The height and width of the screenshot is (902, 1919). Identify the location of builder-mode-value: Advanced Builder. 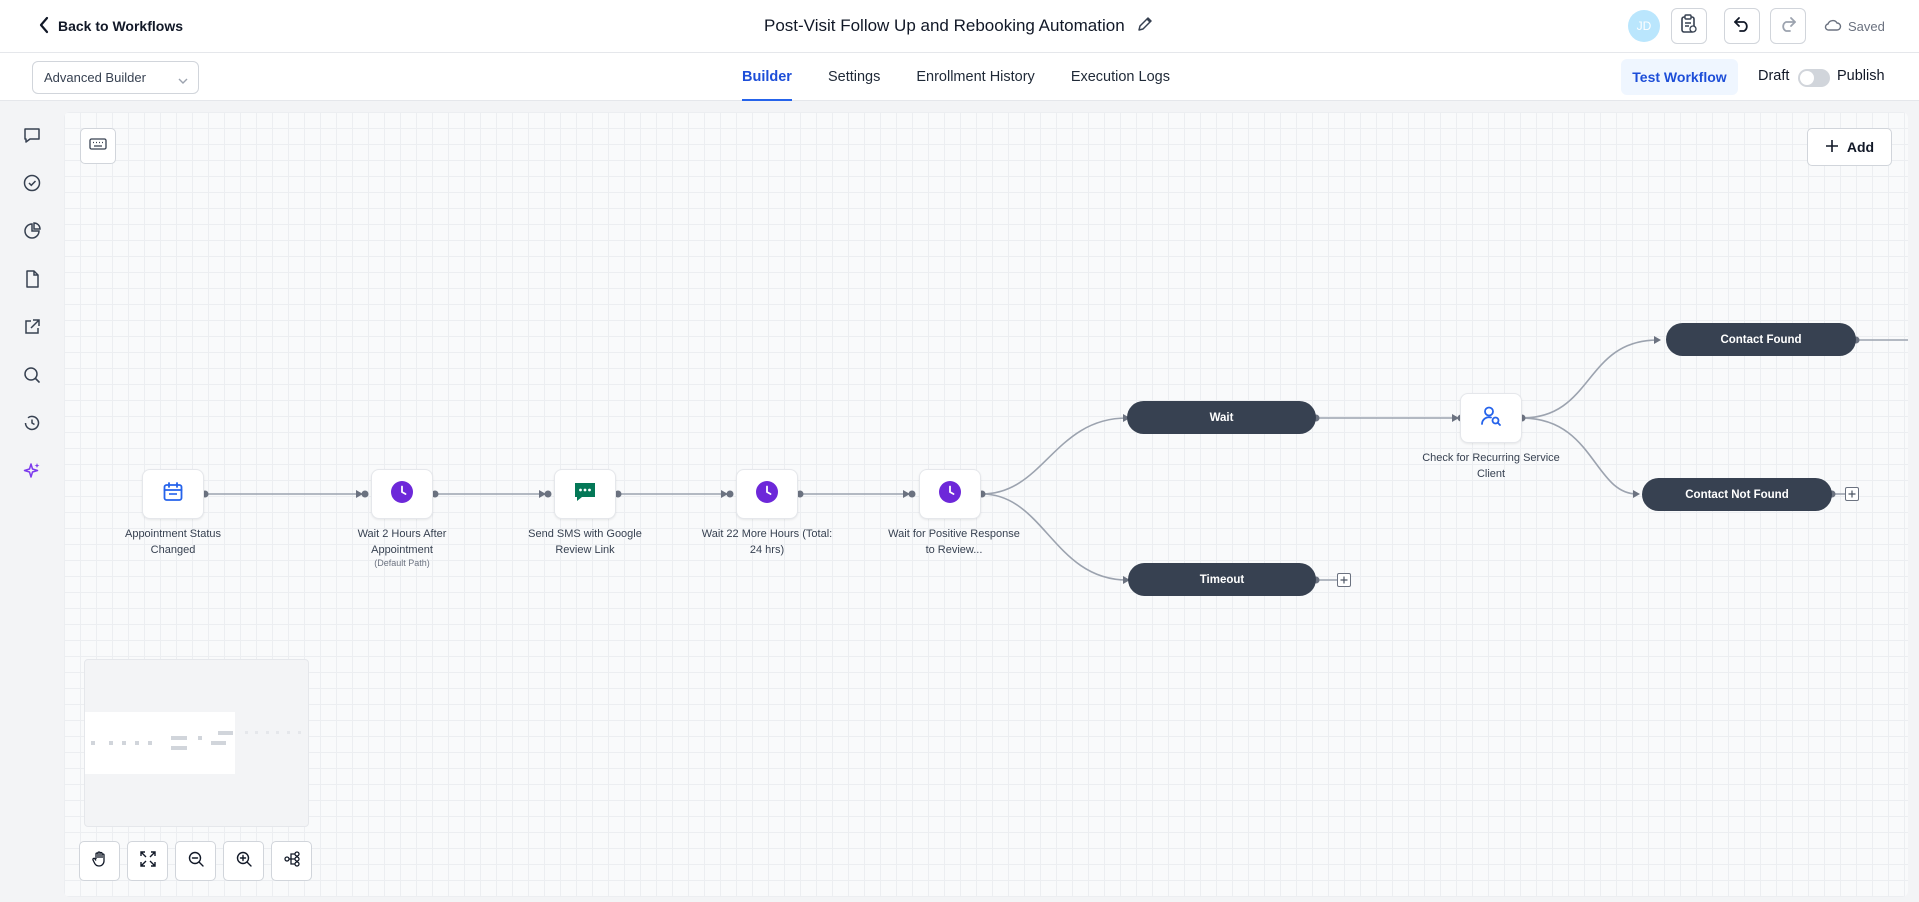
(95, 77).